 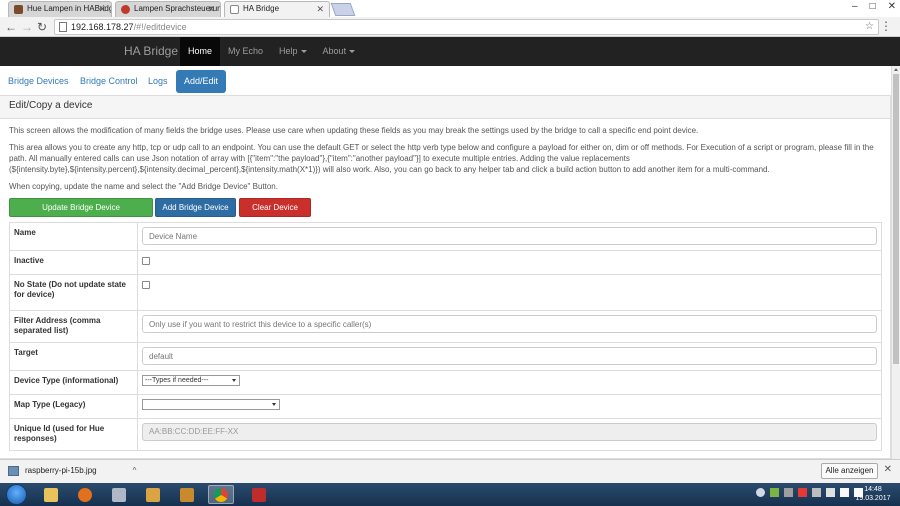 What do you see at coordinates (63, 27) in the screenshot?
I see `page-info-icon` at bounding box center [63, 27].